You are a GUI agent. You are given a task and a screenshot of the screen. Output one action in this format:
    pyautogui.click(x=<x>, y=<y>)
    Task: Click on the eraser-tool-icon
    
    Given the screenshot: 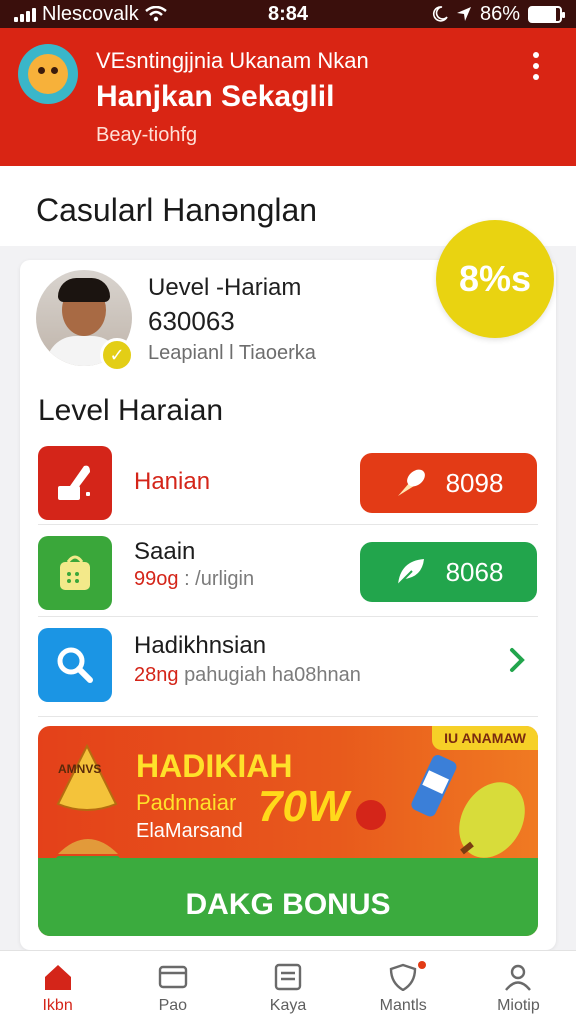 What is the action you would take?
    pyautogui.click(x=75, y=483)
    